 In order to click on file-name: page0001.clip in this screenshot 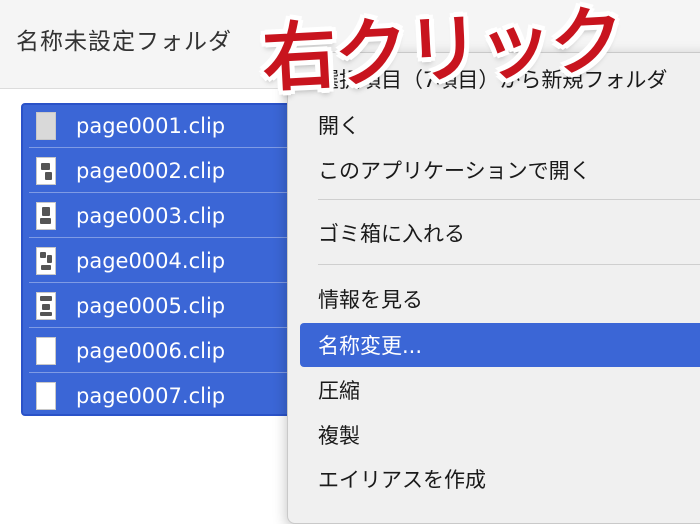, I will do `click(151, 125)`.